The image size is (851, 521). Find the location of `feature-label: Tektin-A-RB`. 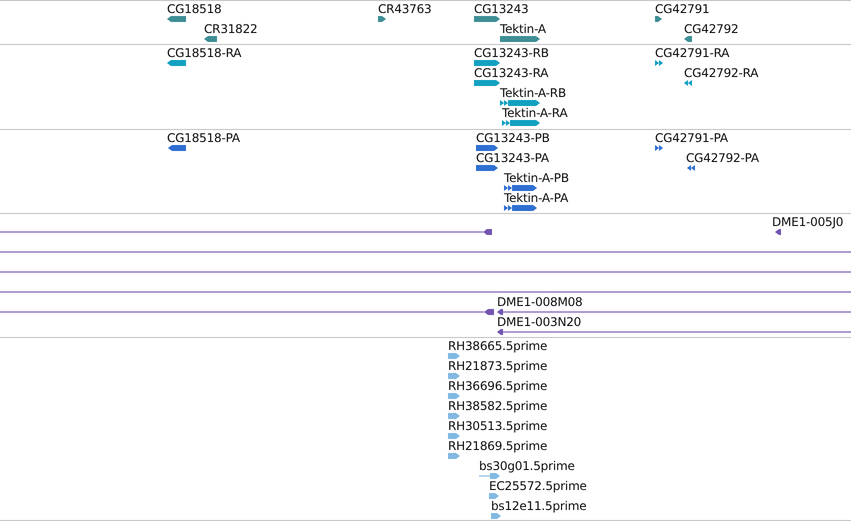

feature-label: Tektin-A-RB is located at coordinates (533, 93).